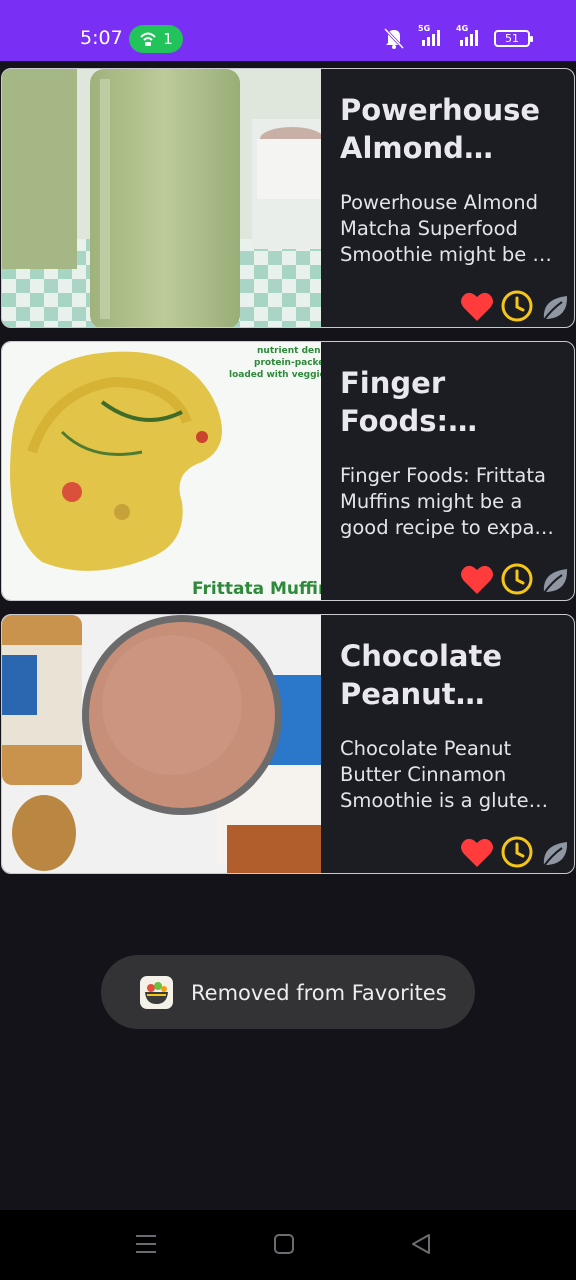  Describe the element at coordinates (148, 39) in the screenshot. I see `hotspot-icon` at that location.